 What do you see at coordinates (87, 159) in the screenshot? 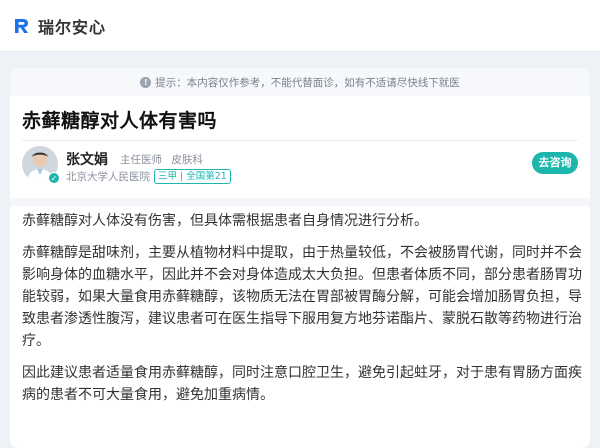
I see `doctor-name: 张文娟` at bounding box center [87, 159].